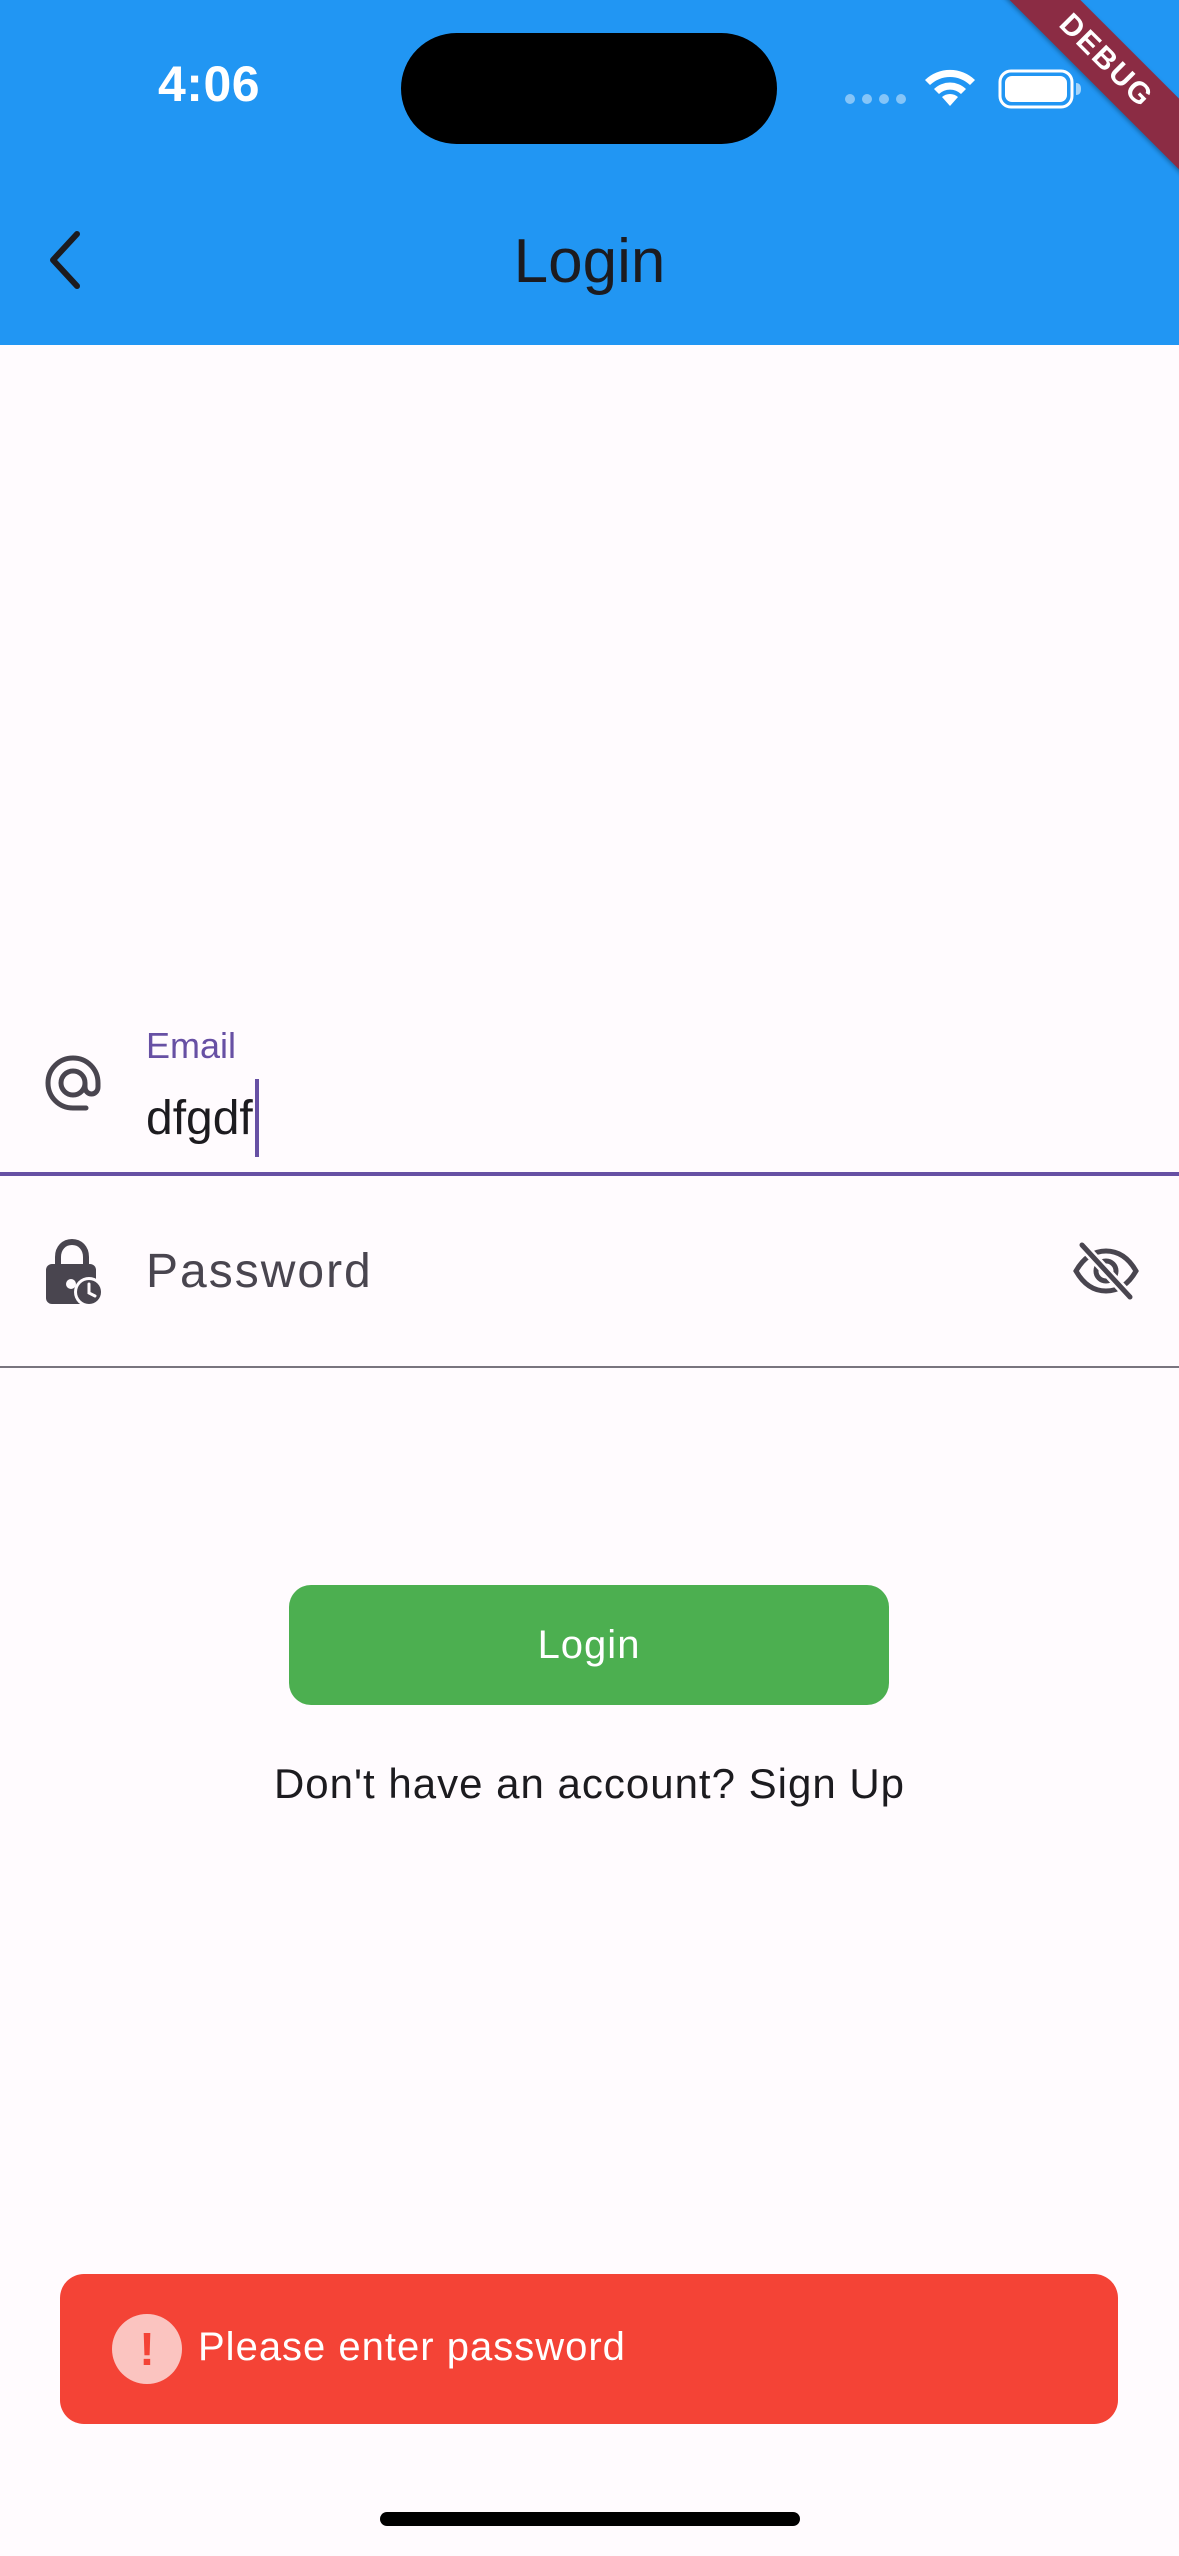 Image resolution: width=1179 pixels, height=2556 pixels. Describe the element at coordinates (147, 2349) in the screenshot. I see `error-icon: !` at that location.